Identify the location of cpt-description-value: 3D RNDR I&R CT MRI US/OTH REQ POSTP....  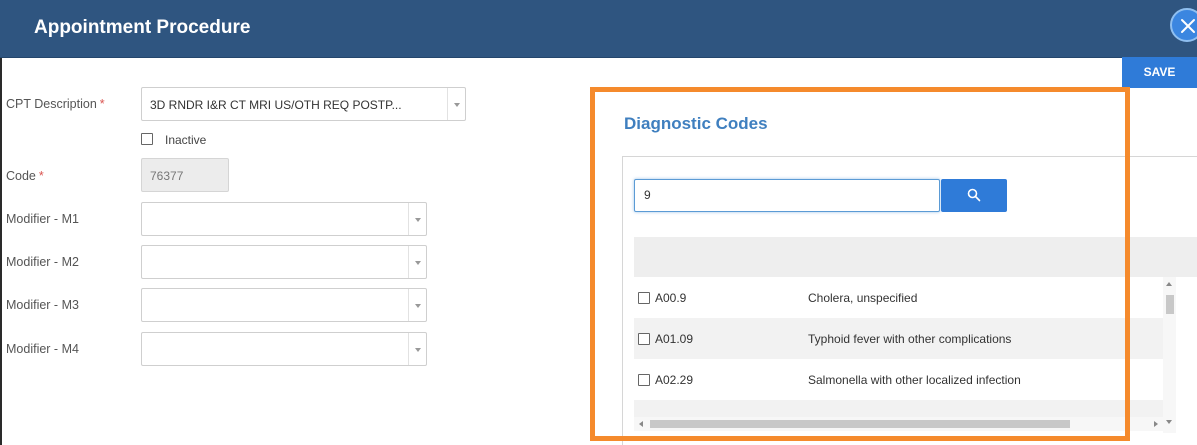
(276, 105).